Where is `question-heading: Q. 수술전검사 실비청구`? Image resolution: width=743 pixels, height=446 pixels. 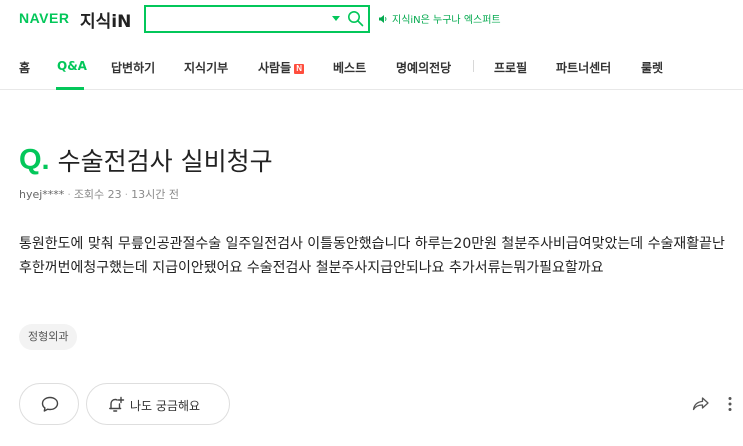
question-heading: Q. 수술전검사 실비청구 is located at coordinates (146, 160).